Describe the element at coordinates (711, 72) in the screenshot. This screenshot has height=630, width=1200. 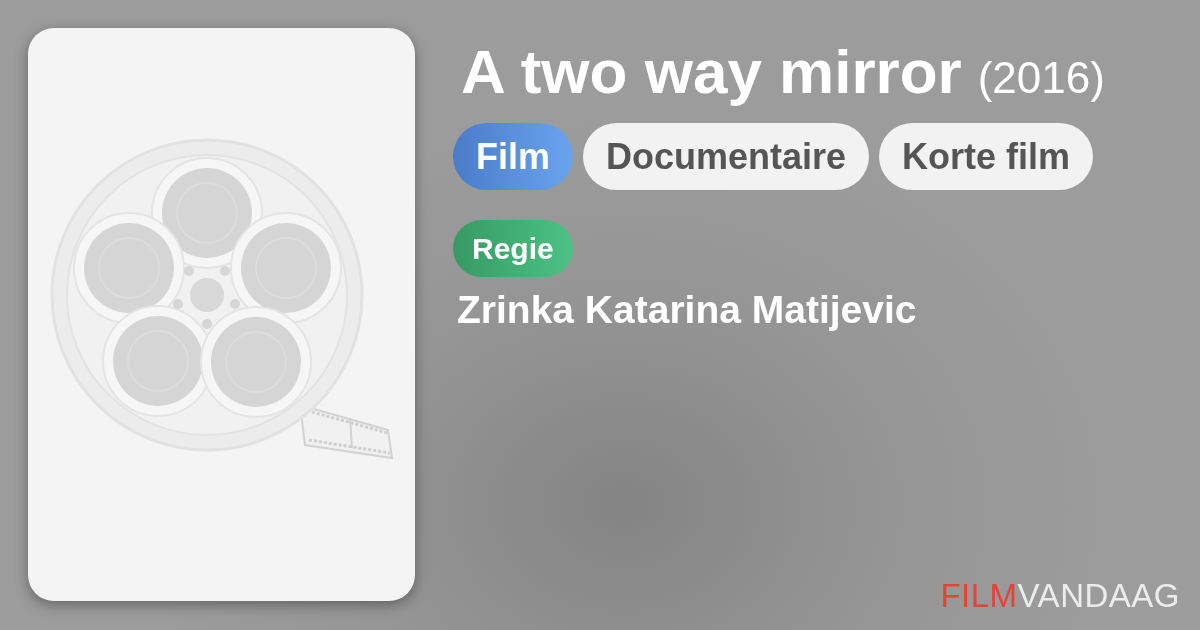
I see `film-title: A two way mirror` at that location.